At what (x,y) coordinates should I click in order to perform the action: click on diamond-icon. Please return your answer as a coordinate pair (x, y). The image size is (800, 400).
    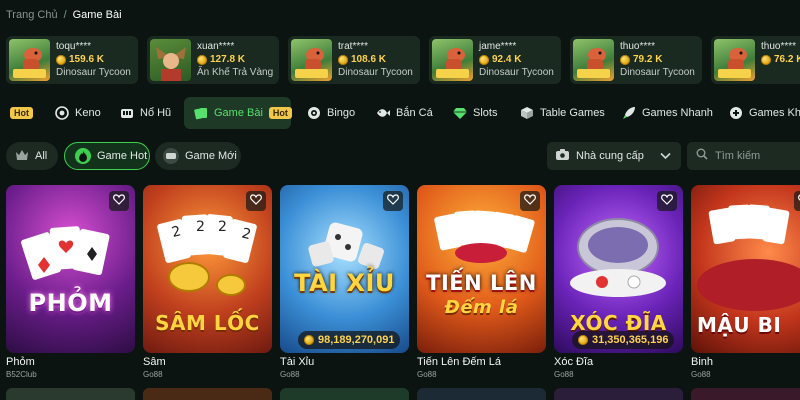
    Looking at the image, I should click on (460, 113).